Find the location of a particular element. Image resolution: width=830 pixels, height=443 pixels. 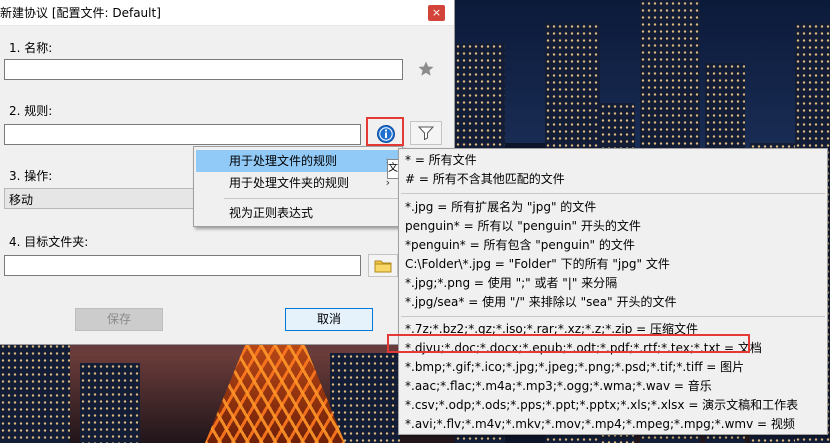

browse-folder-button is located at coordinates (383, 265).